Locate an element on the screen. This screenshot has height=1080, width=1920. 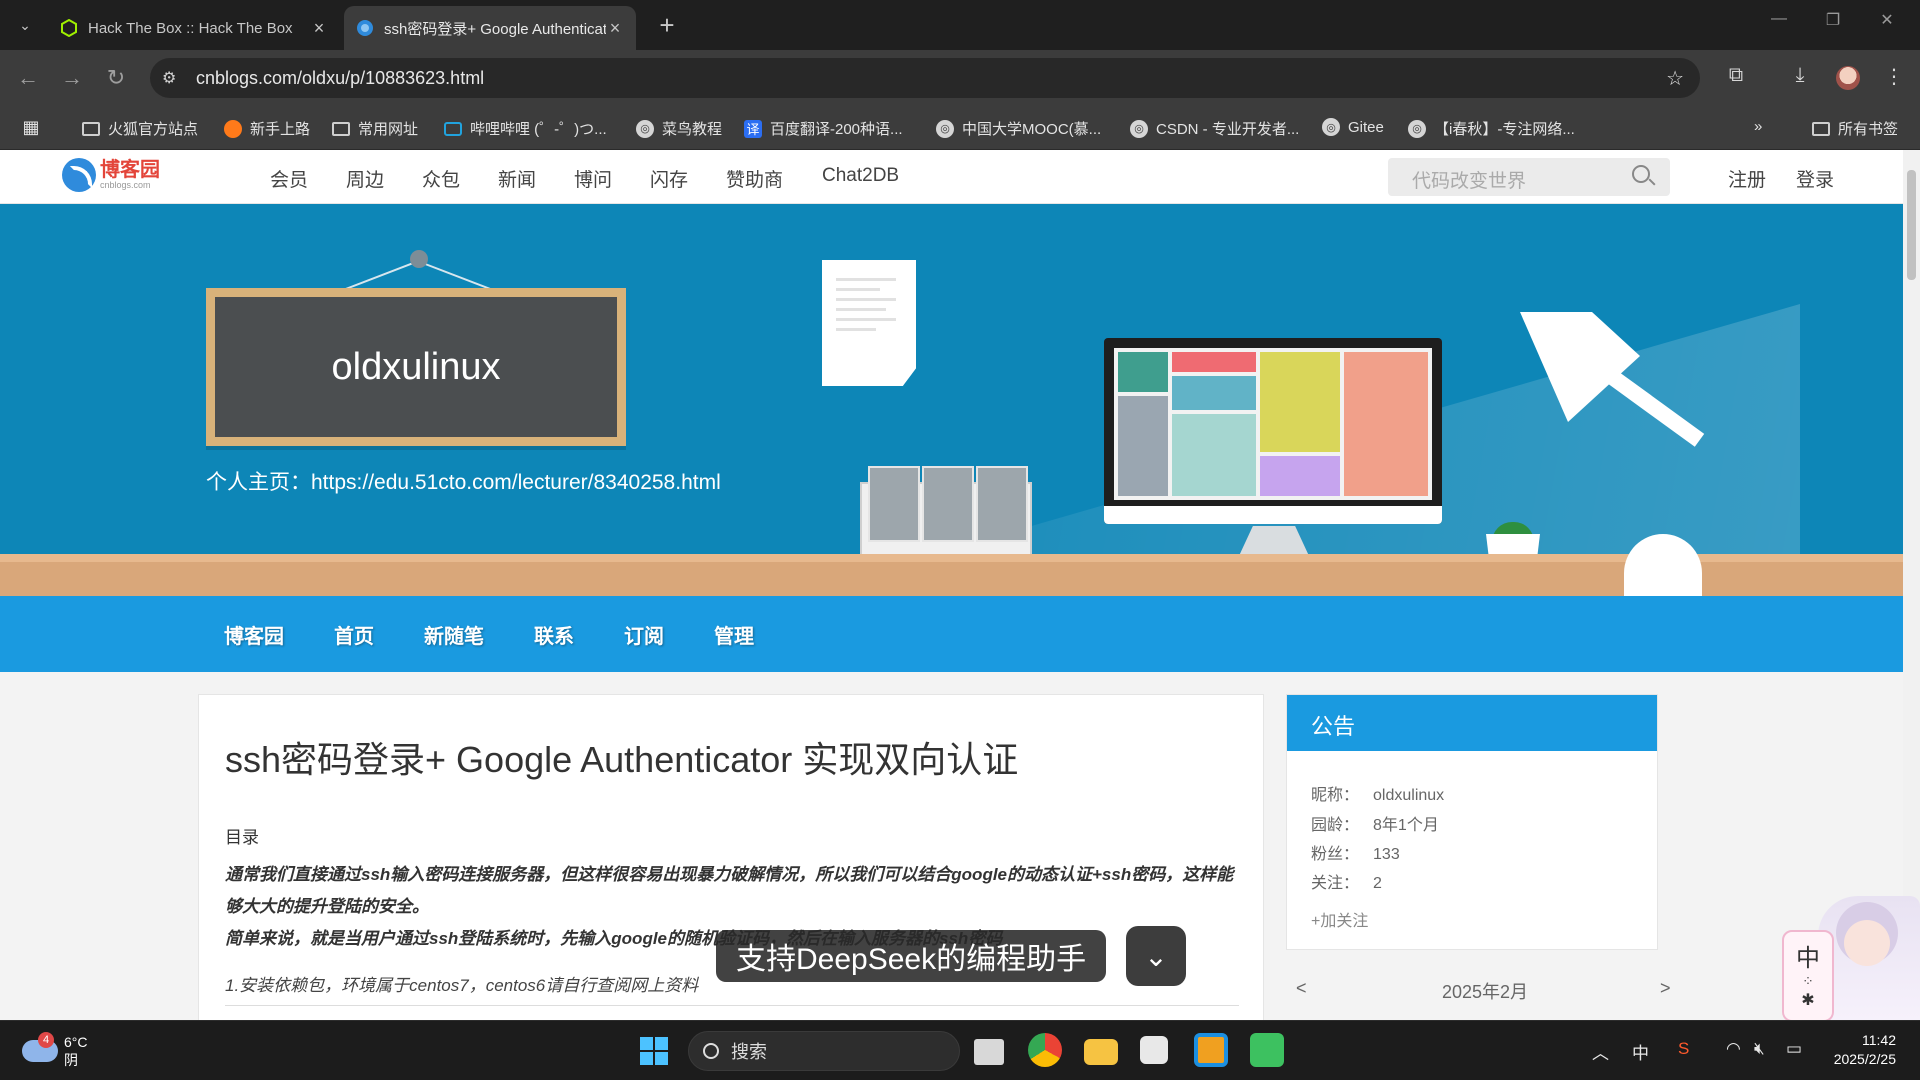
calendar-prev: < is located at coordinates (1301, 988).